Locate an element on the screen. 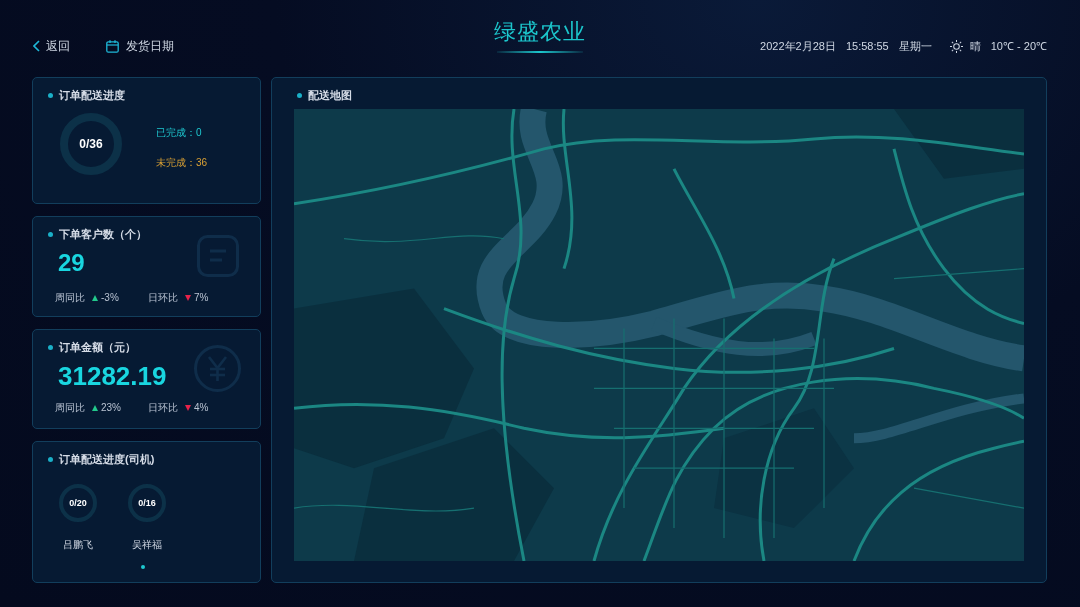  driver-name: 吕鹏飞 is located at coordinates (78, 545).